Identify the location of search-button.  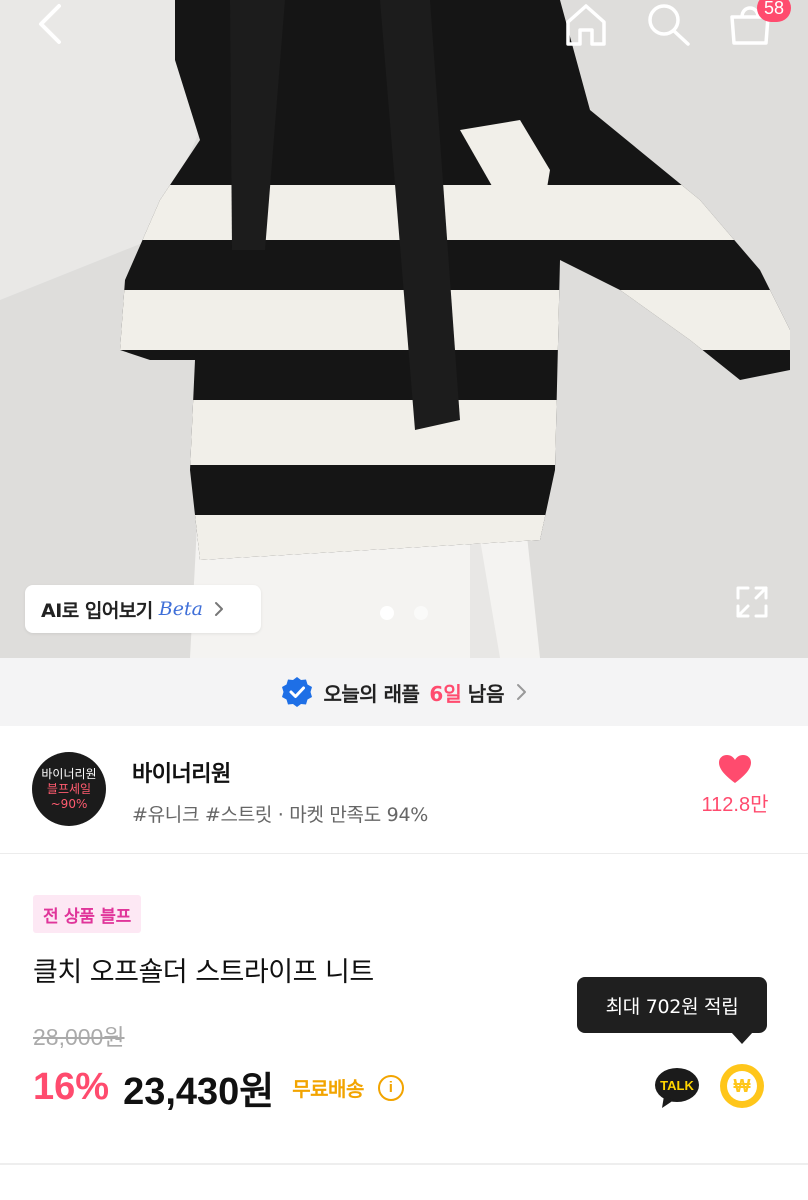
(668, 24).